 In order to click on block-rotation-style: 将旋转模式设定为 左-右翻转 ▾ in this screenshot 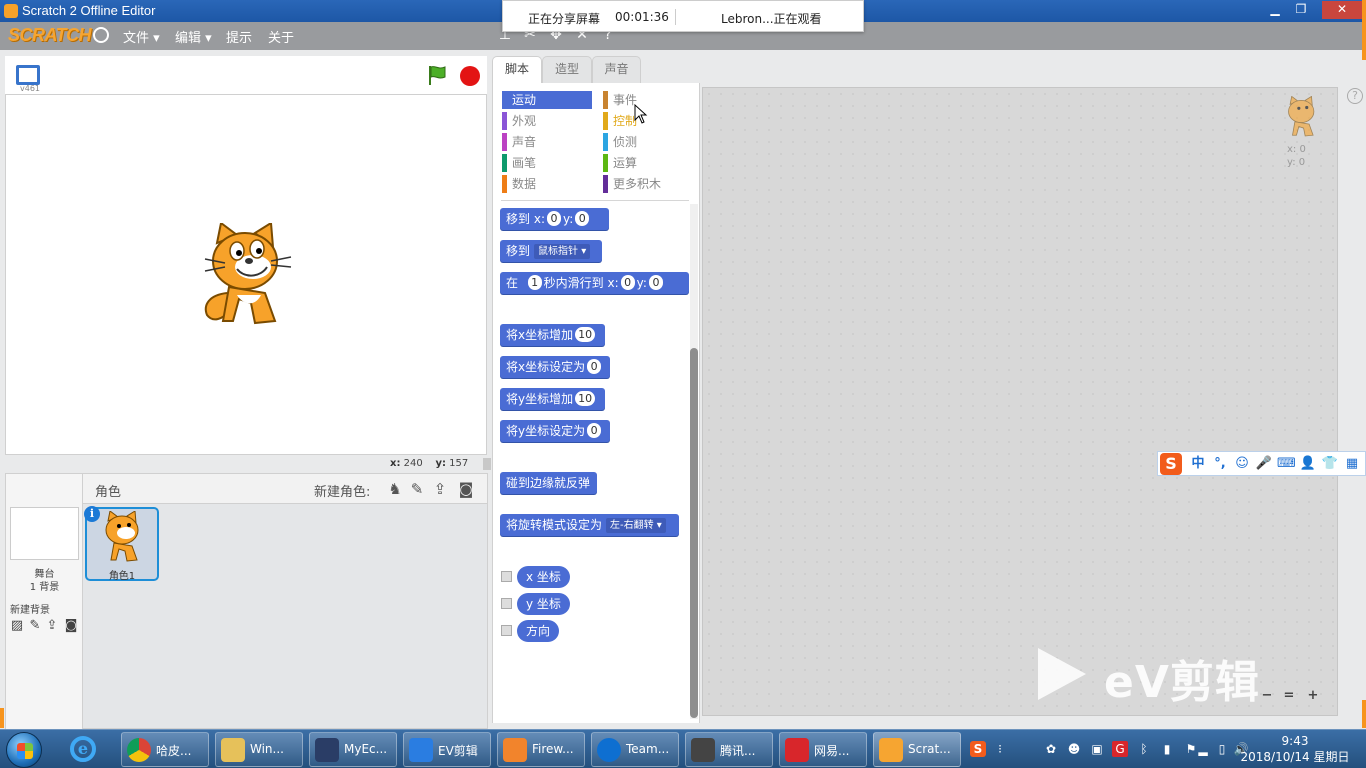, I will do `click(589, 525)`.